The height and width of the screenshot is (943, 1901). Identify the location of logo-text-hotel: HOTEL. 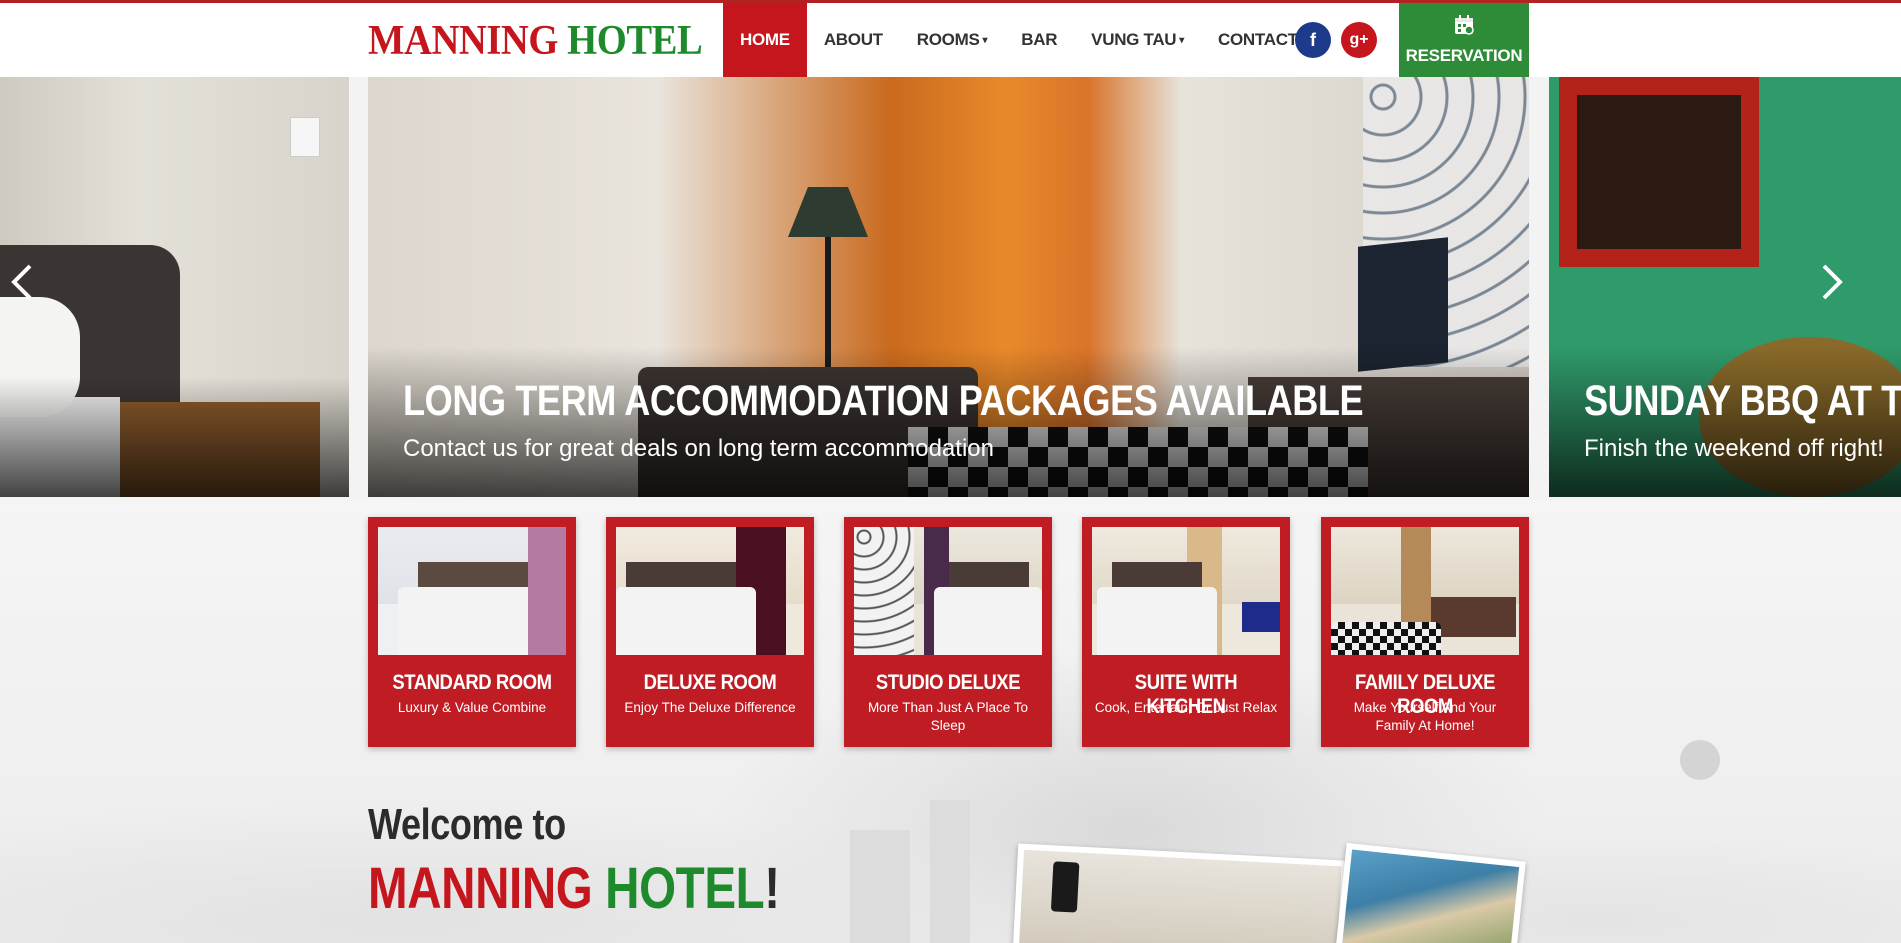
(635, 41).